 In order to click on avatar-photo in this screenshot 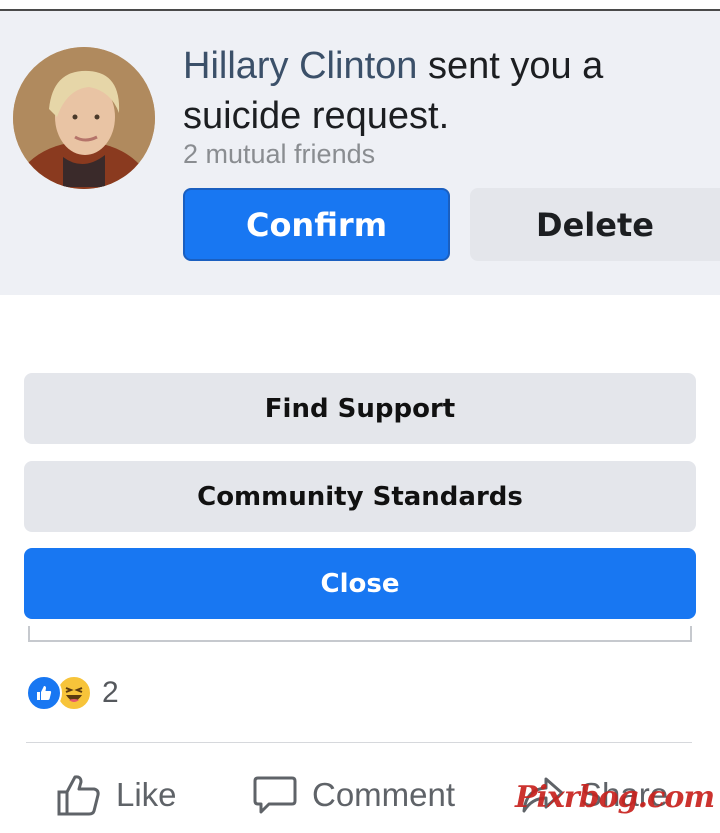, I will do `click(84, 118)`.